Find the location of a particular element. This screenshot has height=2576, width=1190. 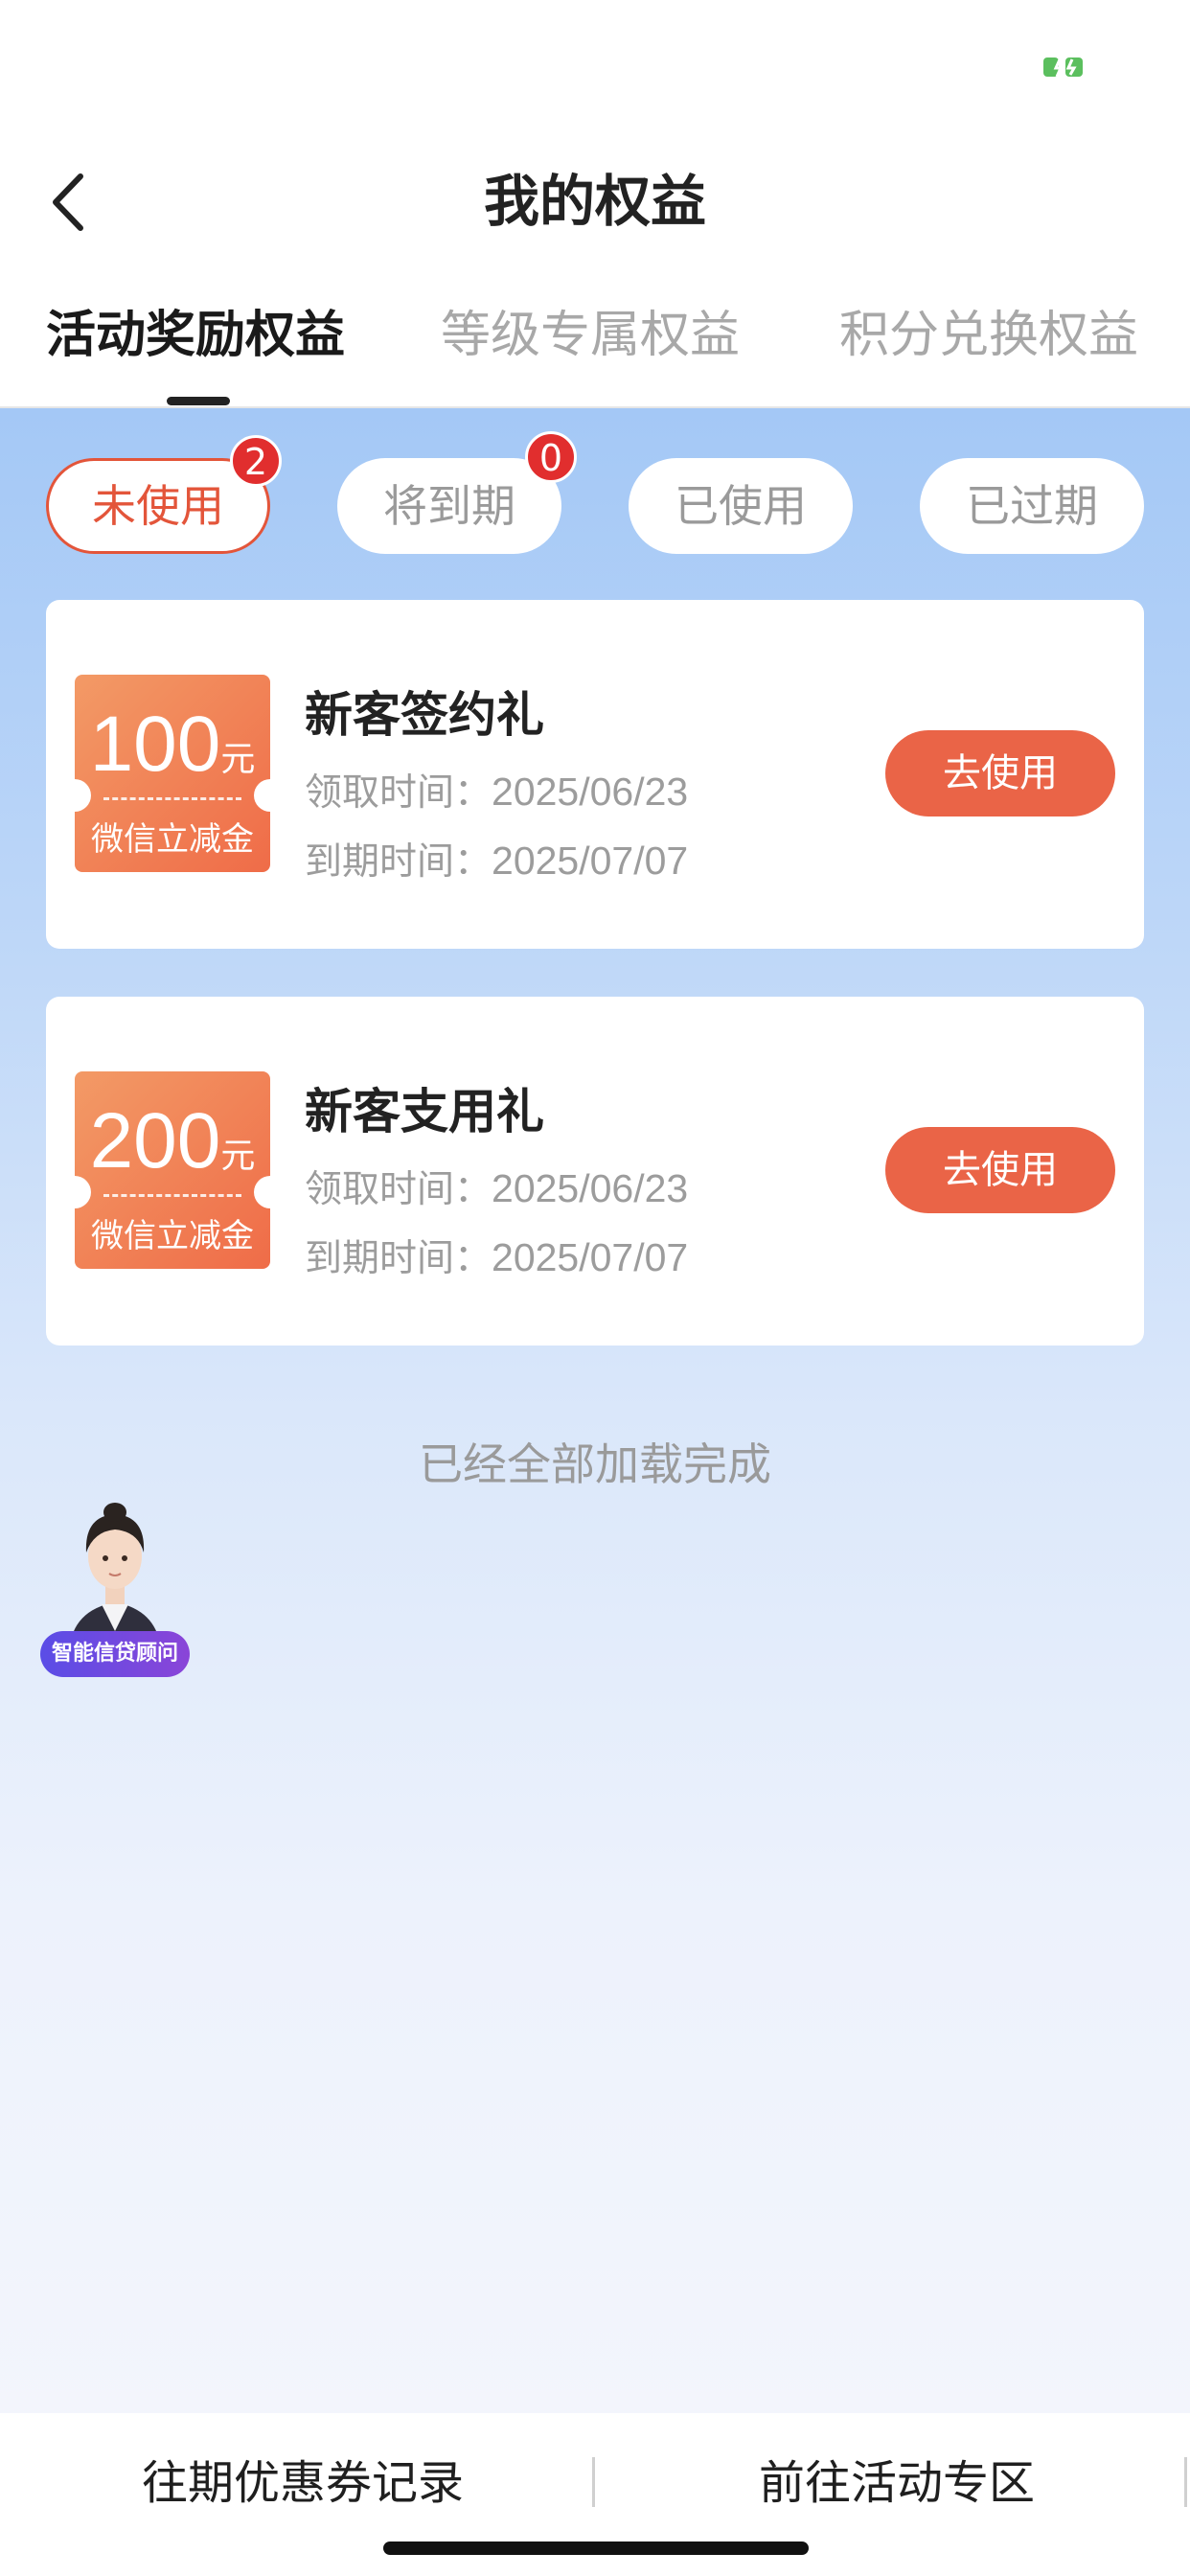

status-bar is located at coordinates (595, 67).